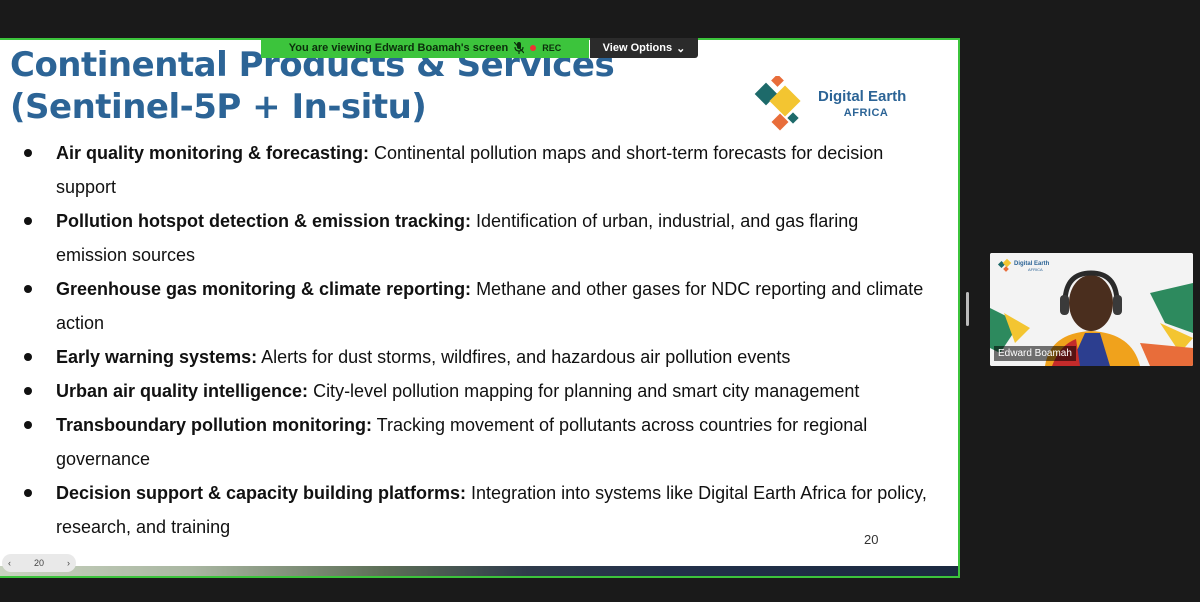 The image size is (1200, 602). Describe the element at coordinates (398, 48) in the screenshot. I see `viewing-text: You are viewing Edward Boamah's screen` at that location.